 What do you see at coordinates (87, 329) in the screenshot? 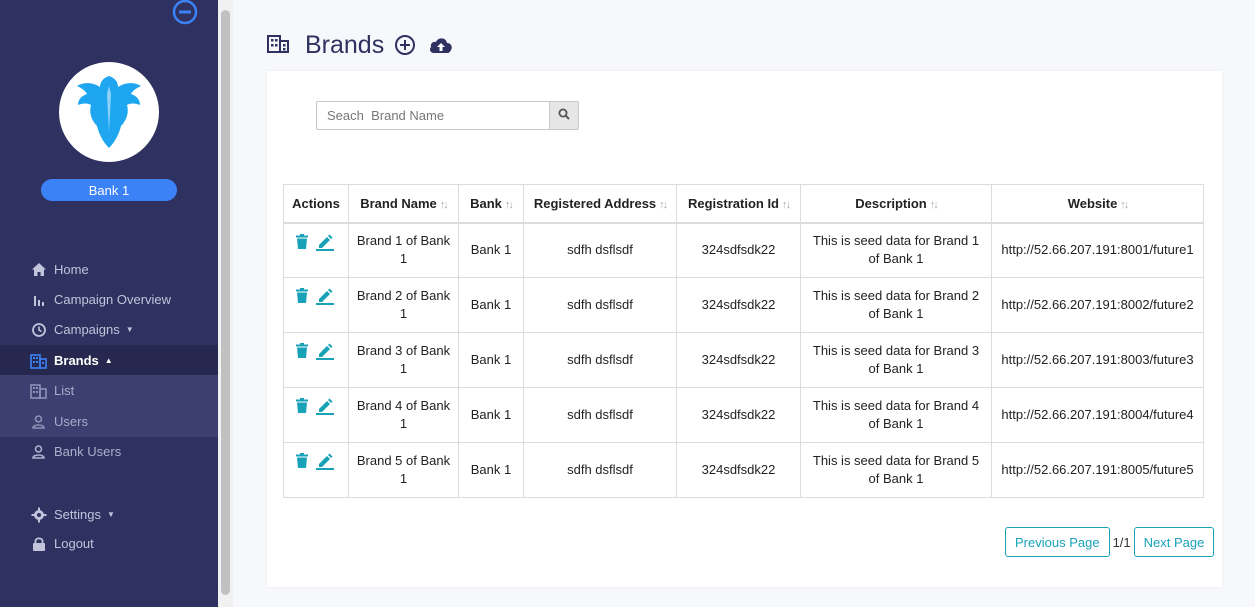
I see `sidebar-item-label: Campaigns` at bounding box center [87, 329].